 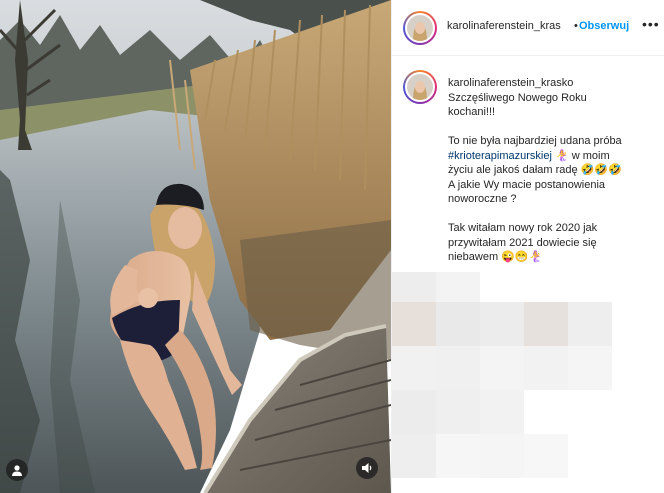 I want to click on mermaid-emoji: 🧜‍♀️, so click(x=562, y=155).